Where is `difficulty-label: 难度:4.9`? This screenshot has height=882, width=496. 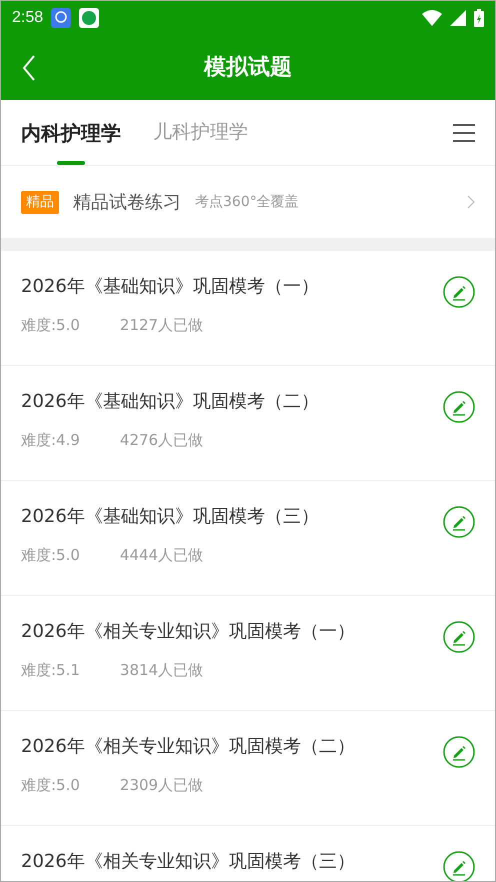 difficulty-label: 难度:4.9 is located at coordinates (50, 440).